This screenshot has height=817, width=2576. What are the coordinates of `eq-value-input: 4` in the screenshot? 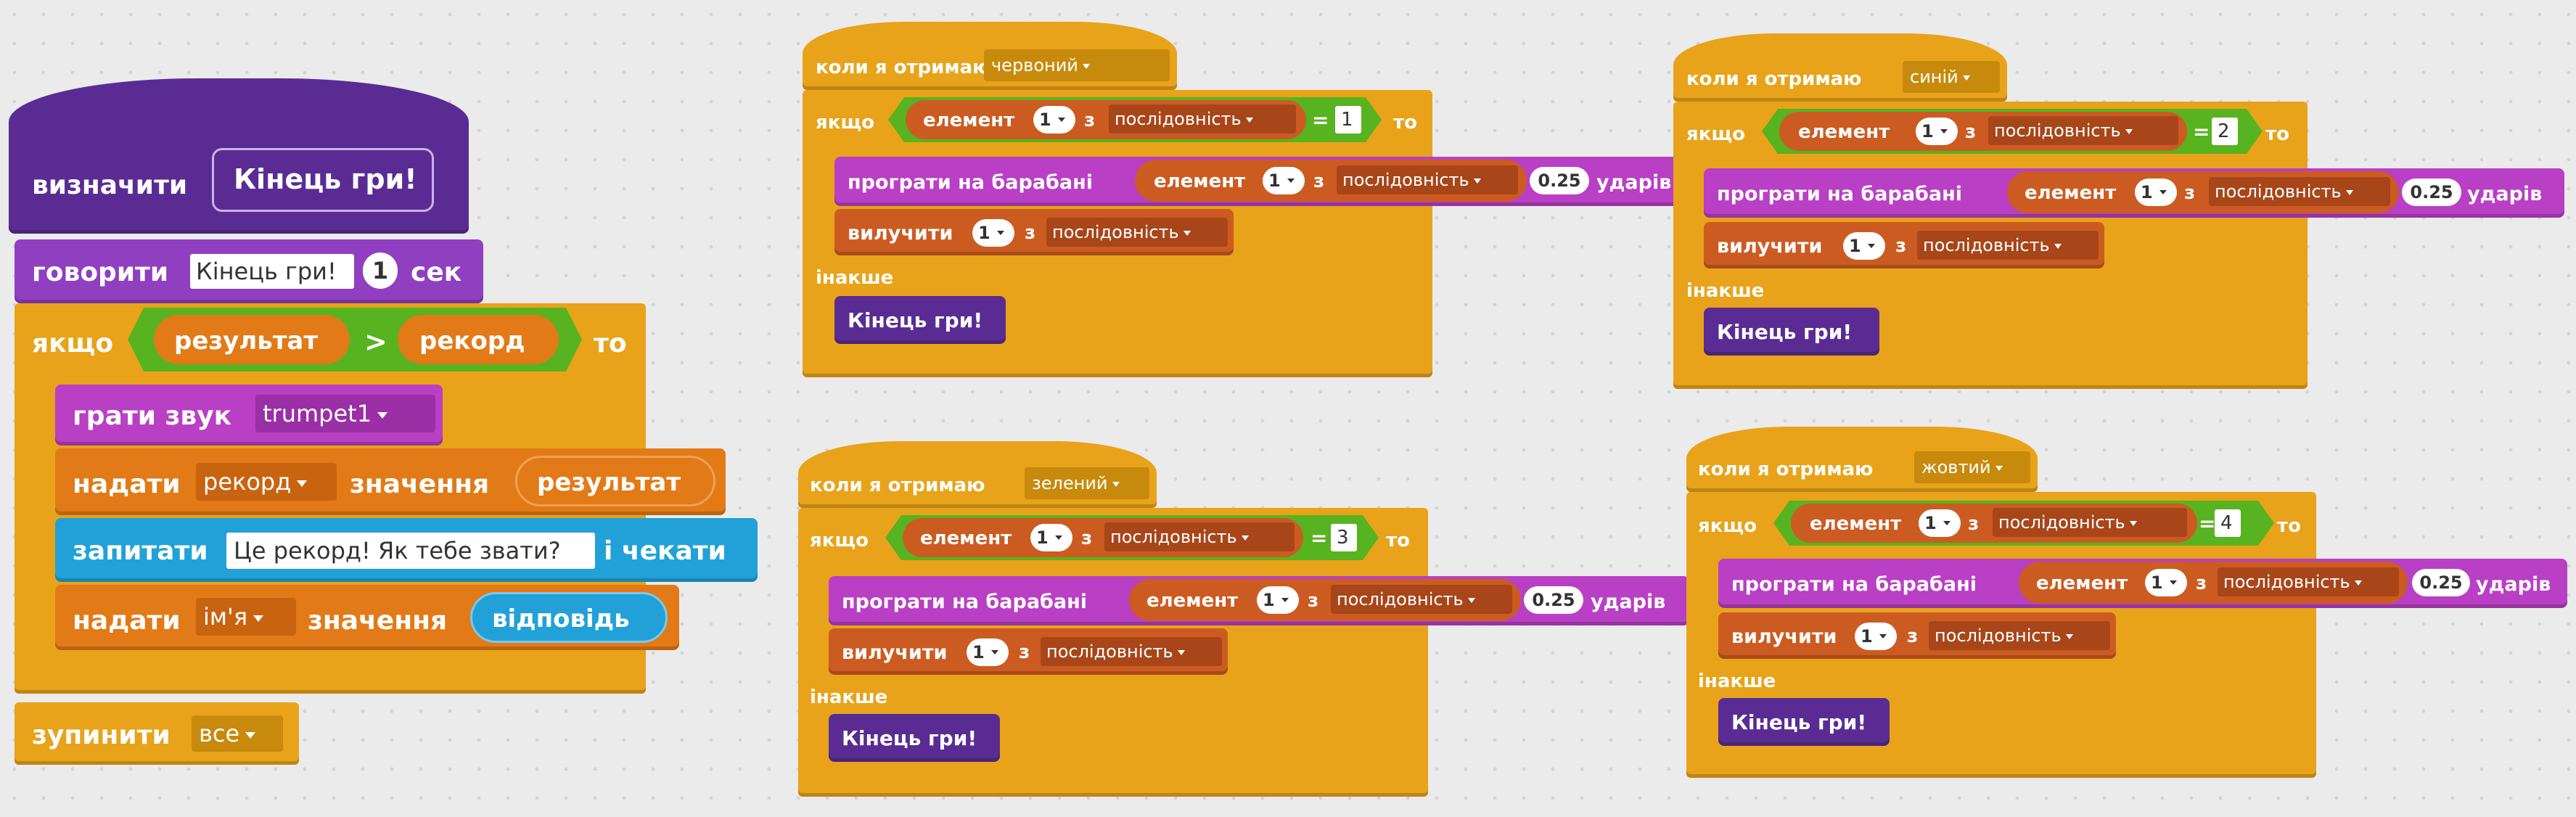 It's located at (2228, 523).